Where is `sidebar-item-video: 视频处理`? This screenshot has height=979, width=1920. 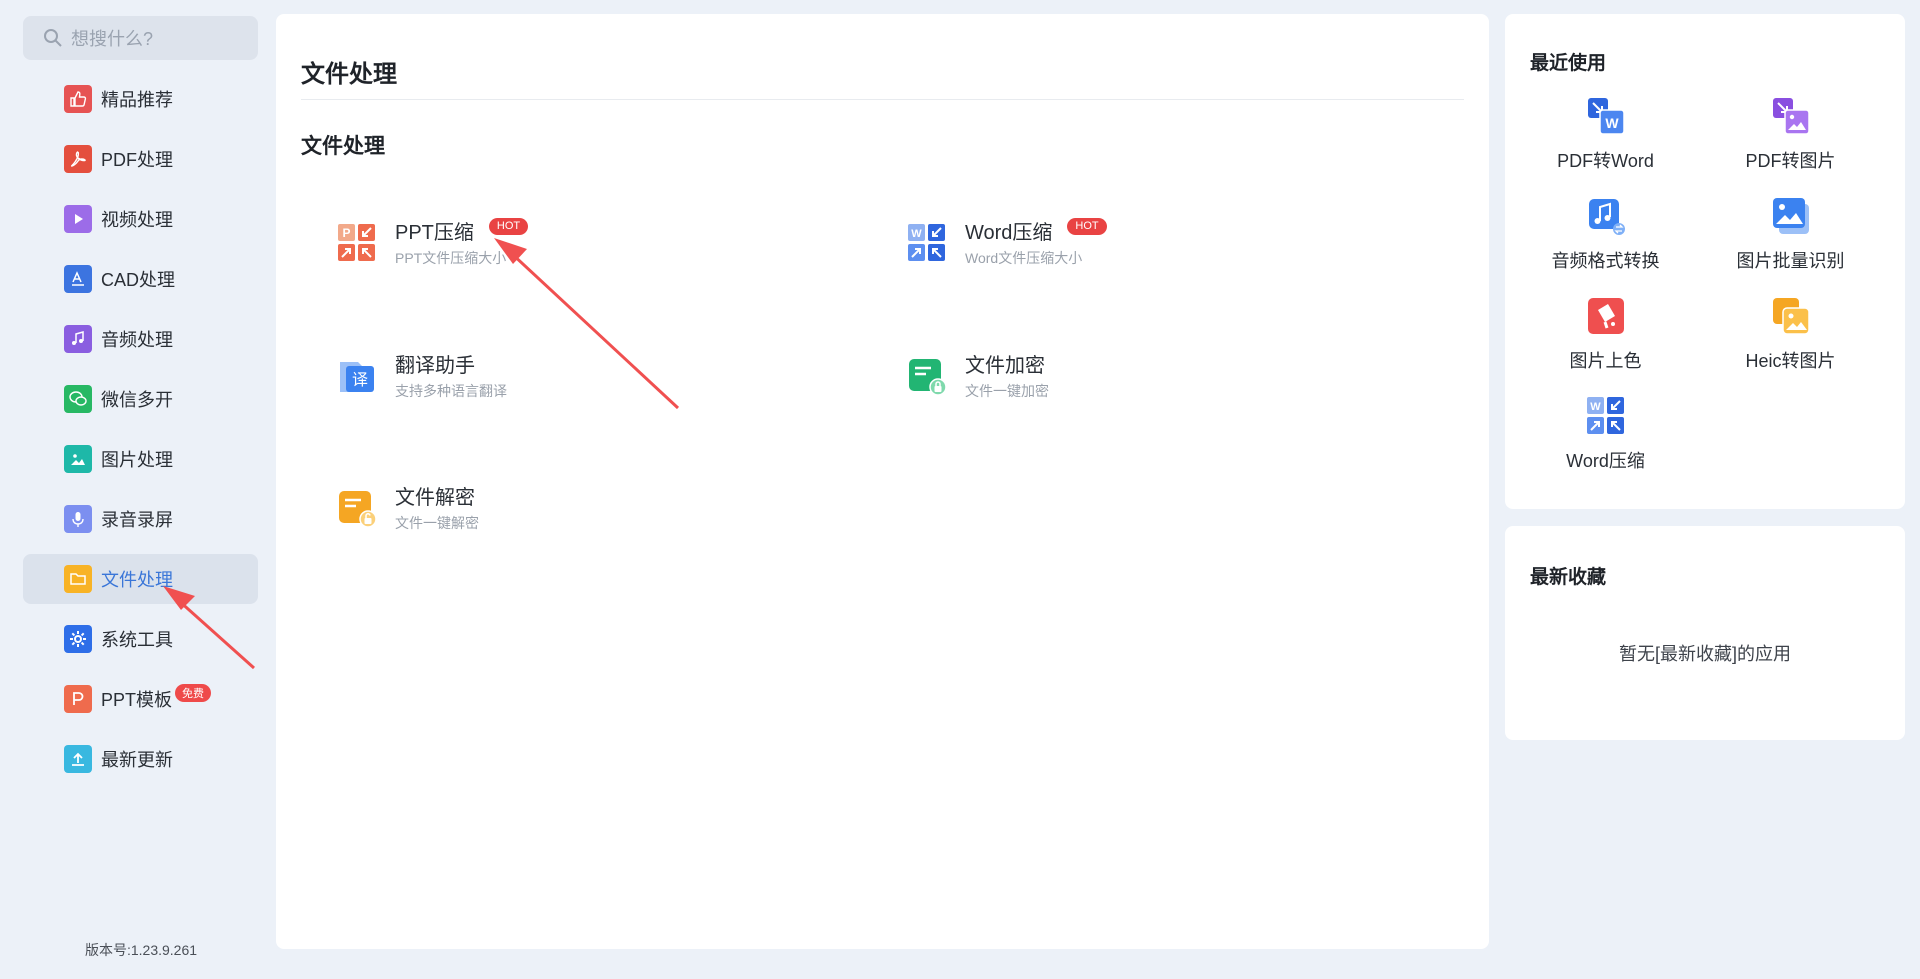 sidebar-item-video: 视频处理 is located at coordinates (140, 219).